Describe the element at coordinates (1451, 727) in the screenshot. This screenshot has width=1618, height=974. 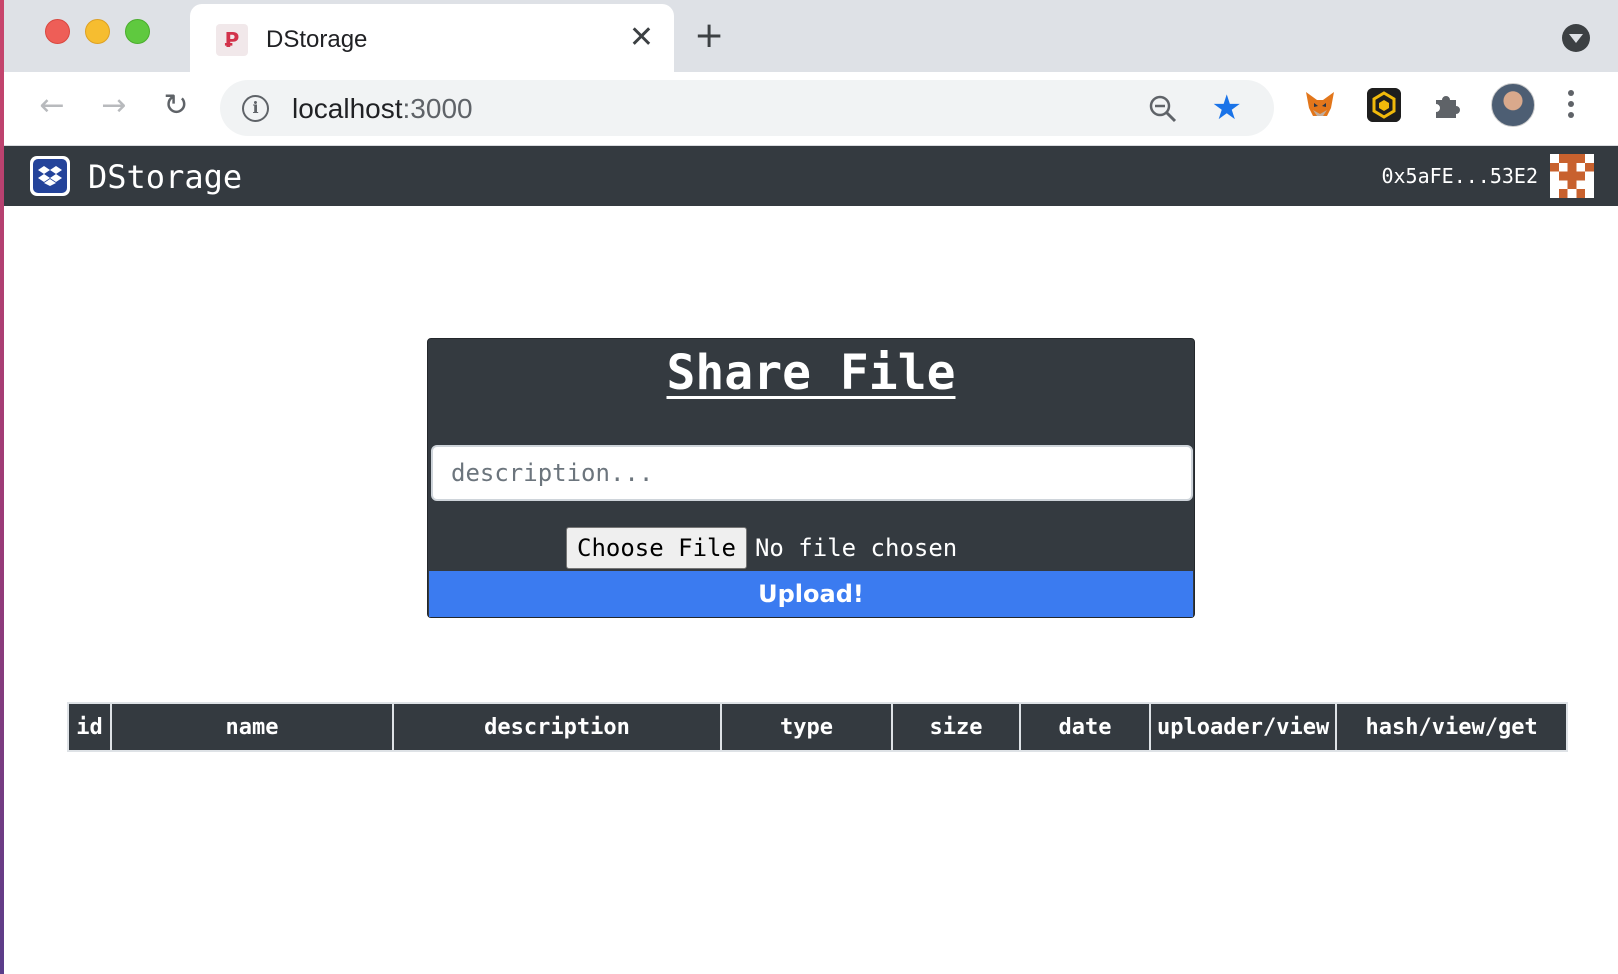
I see `column-header-hash: hash/view/get` at that location.